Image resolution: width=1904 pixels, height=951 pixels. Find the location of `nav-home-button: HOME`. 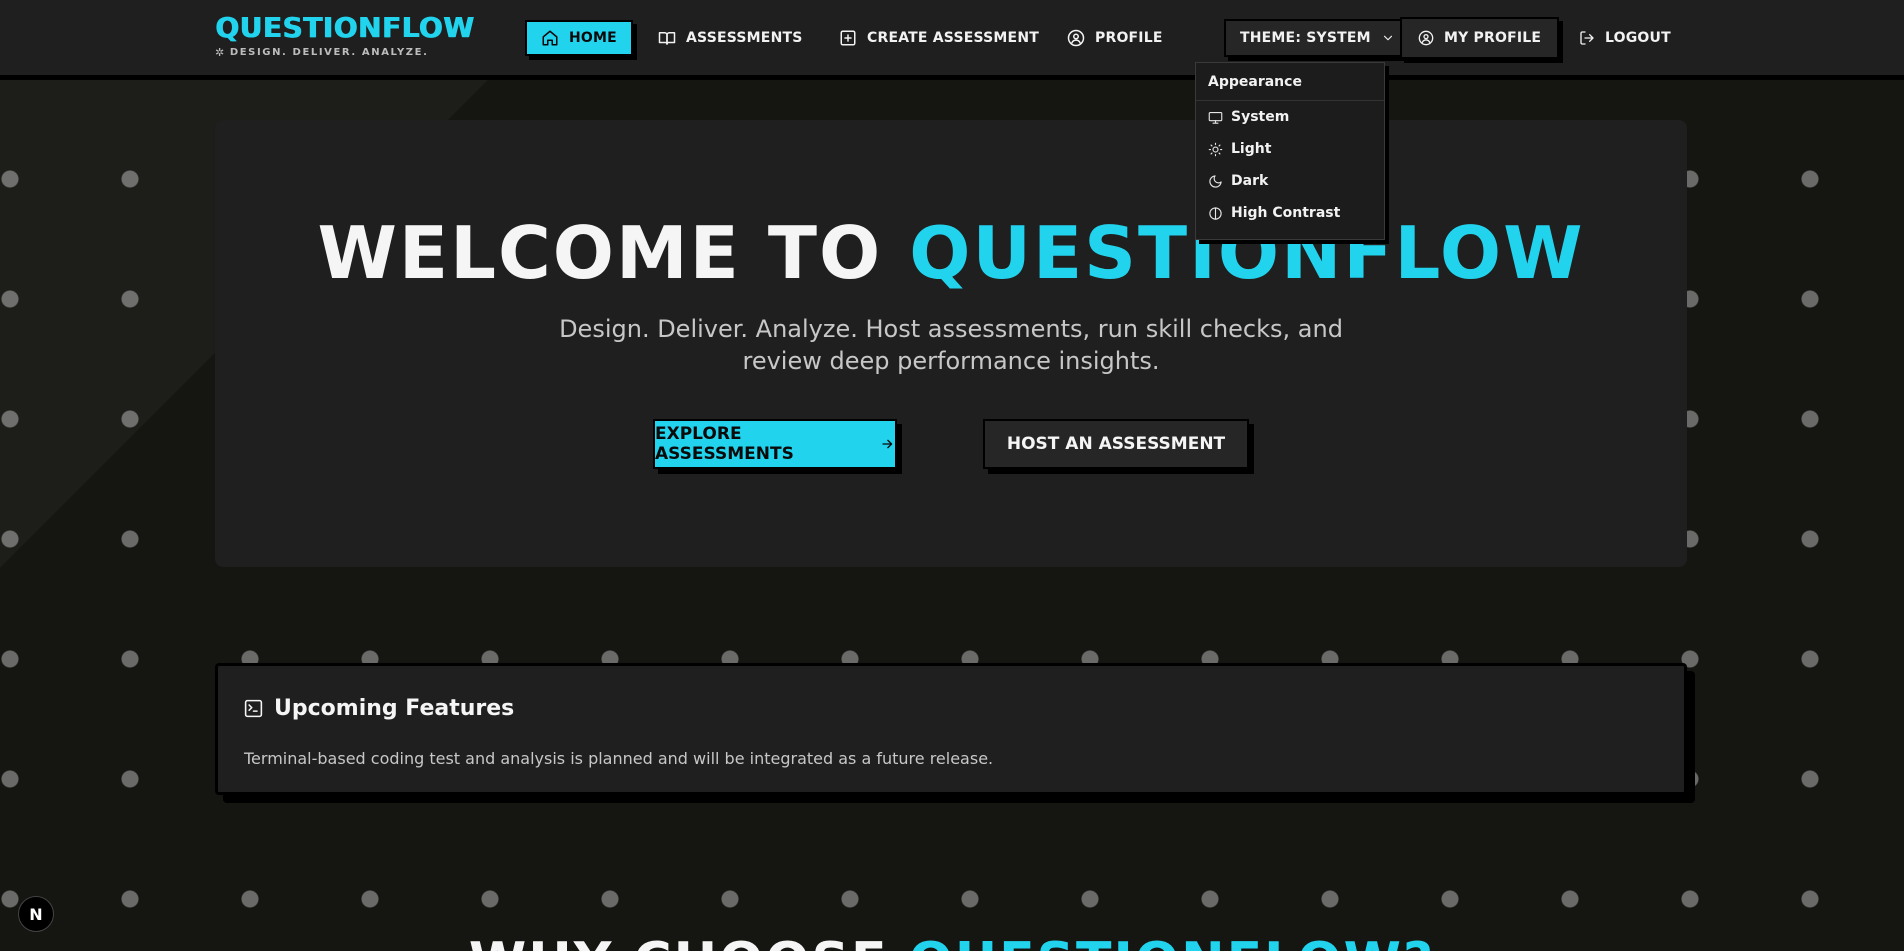

nav-home-button: HOME is located at coordinates (579, 38).